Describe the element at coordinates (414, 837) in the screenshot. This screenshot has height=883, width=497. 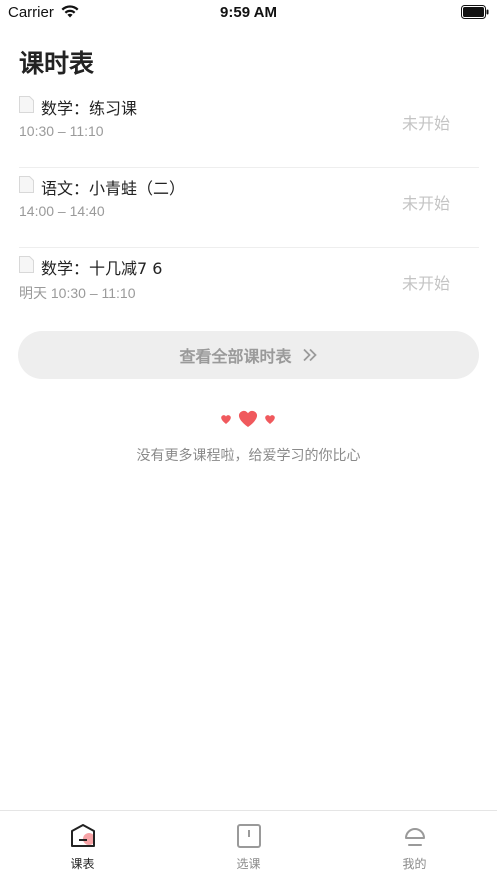
I see `profile-icon` at that location.